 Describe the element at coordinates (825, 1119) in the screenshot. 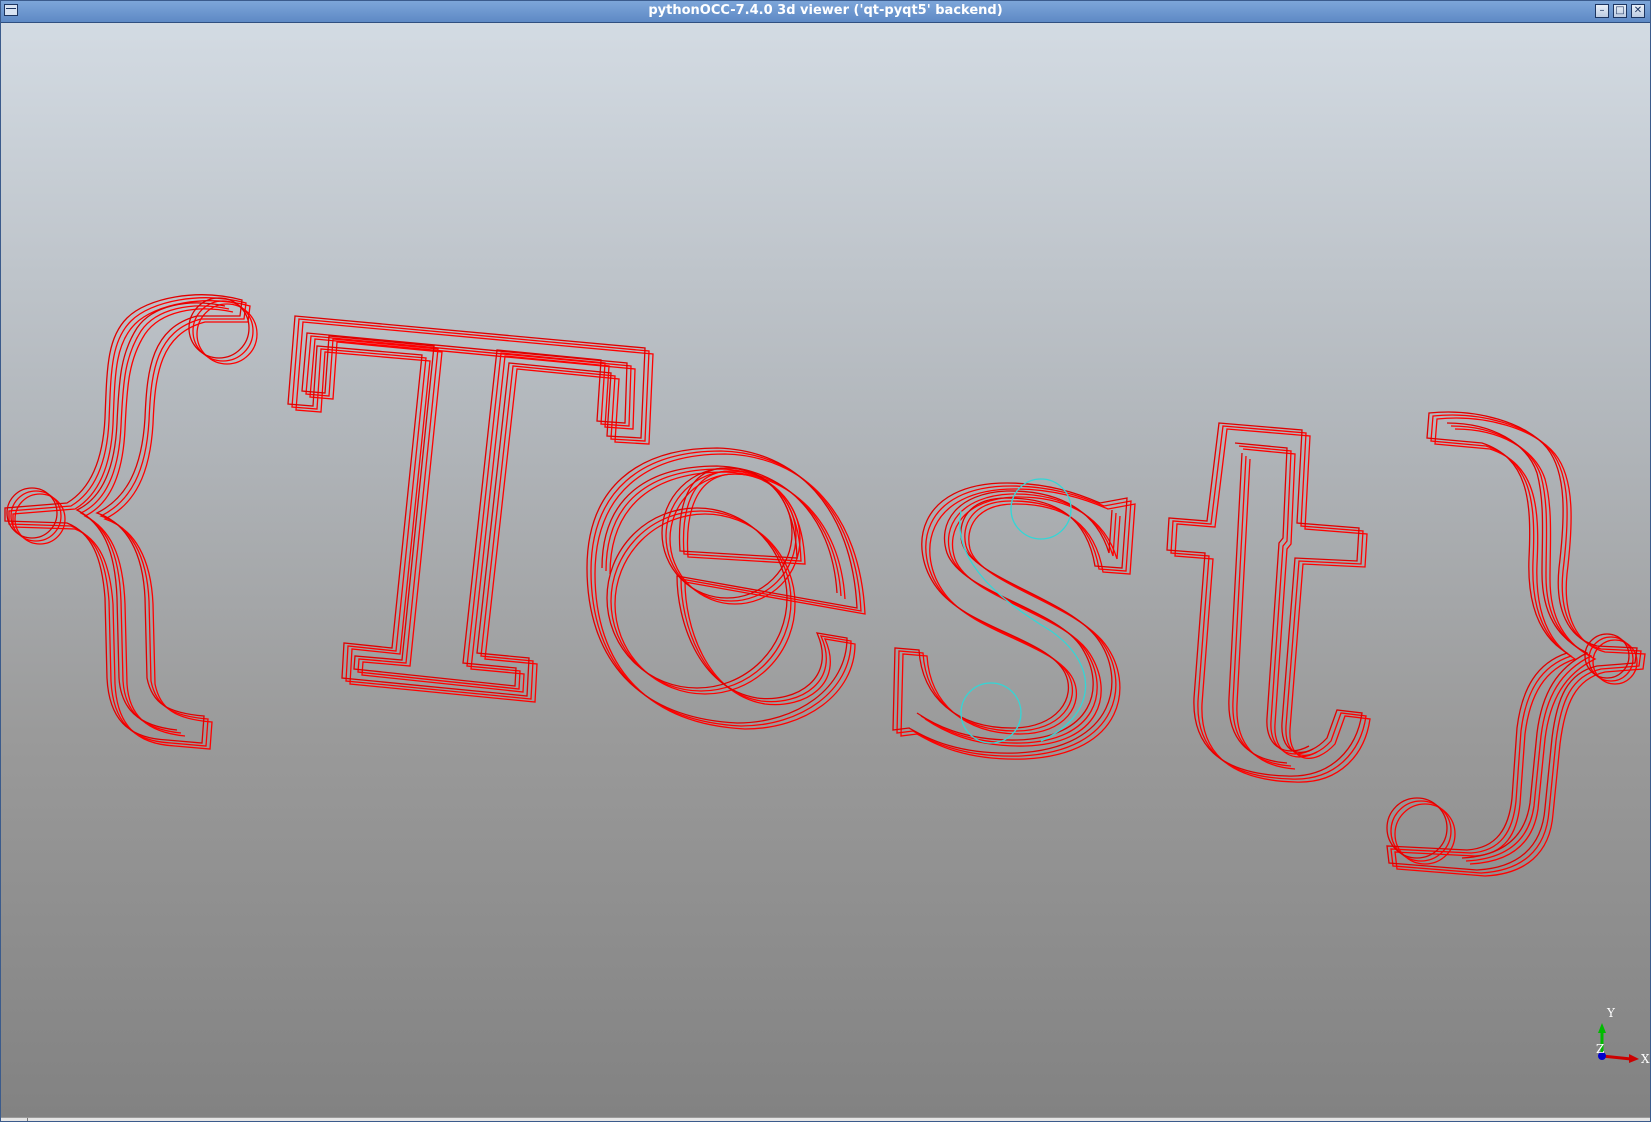

I see `status-strip` at that location.